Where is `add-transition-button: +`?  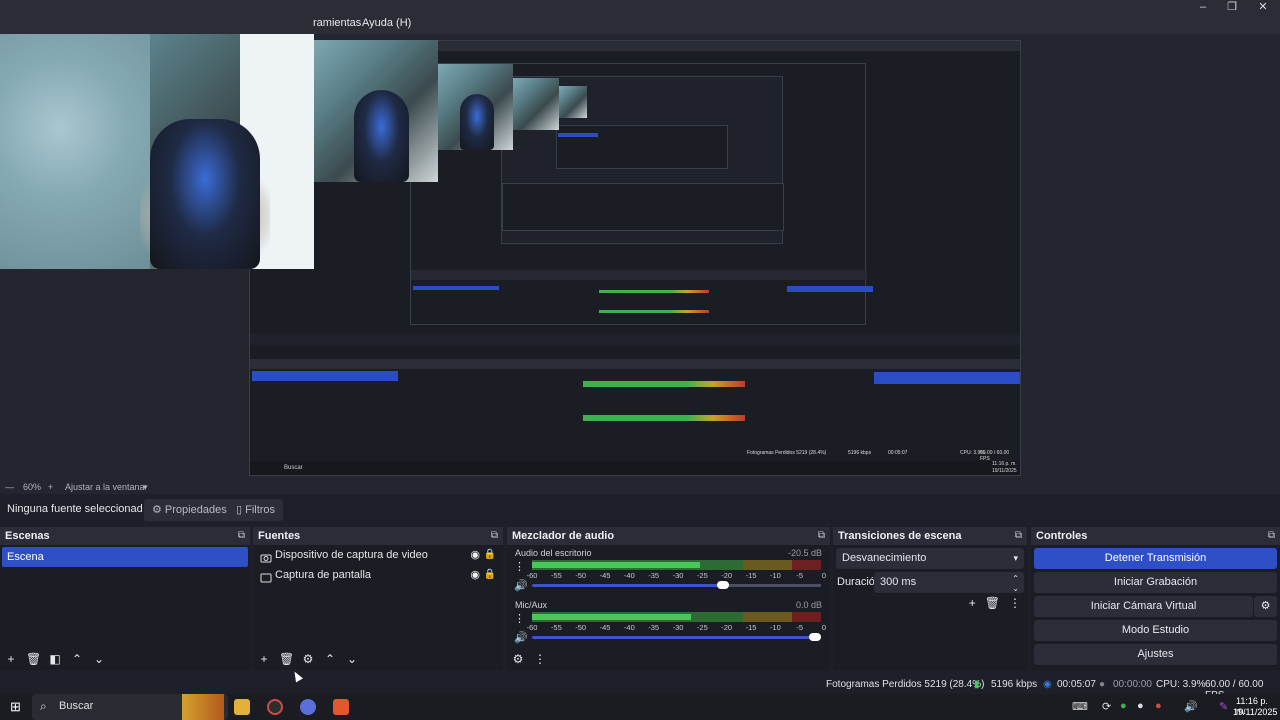 add-transition-button: + is located at coordinates (972, 603).